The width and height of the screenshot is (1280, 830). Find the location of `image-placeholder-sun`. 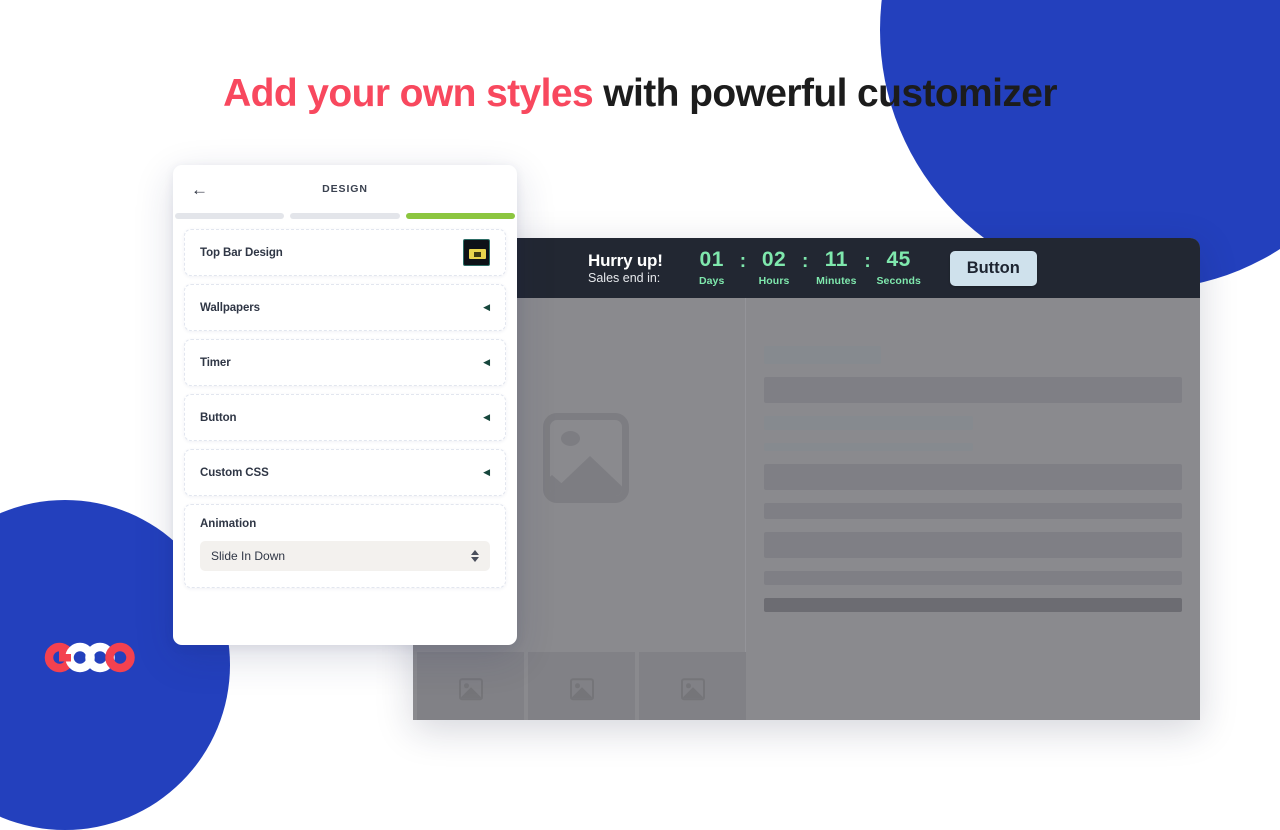

image-placeholder-sun is located at coordinates (570, 438).